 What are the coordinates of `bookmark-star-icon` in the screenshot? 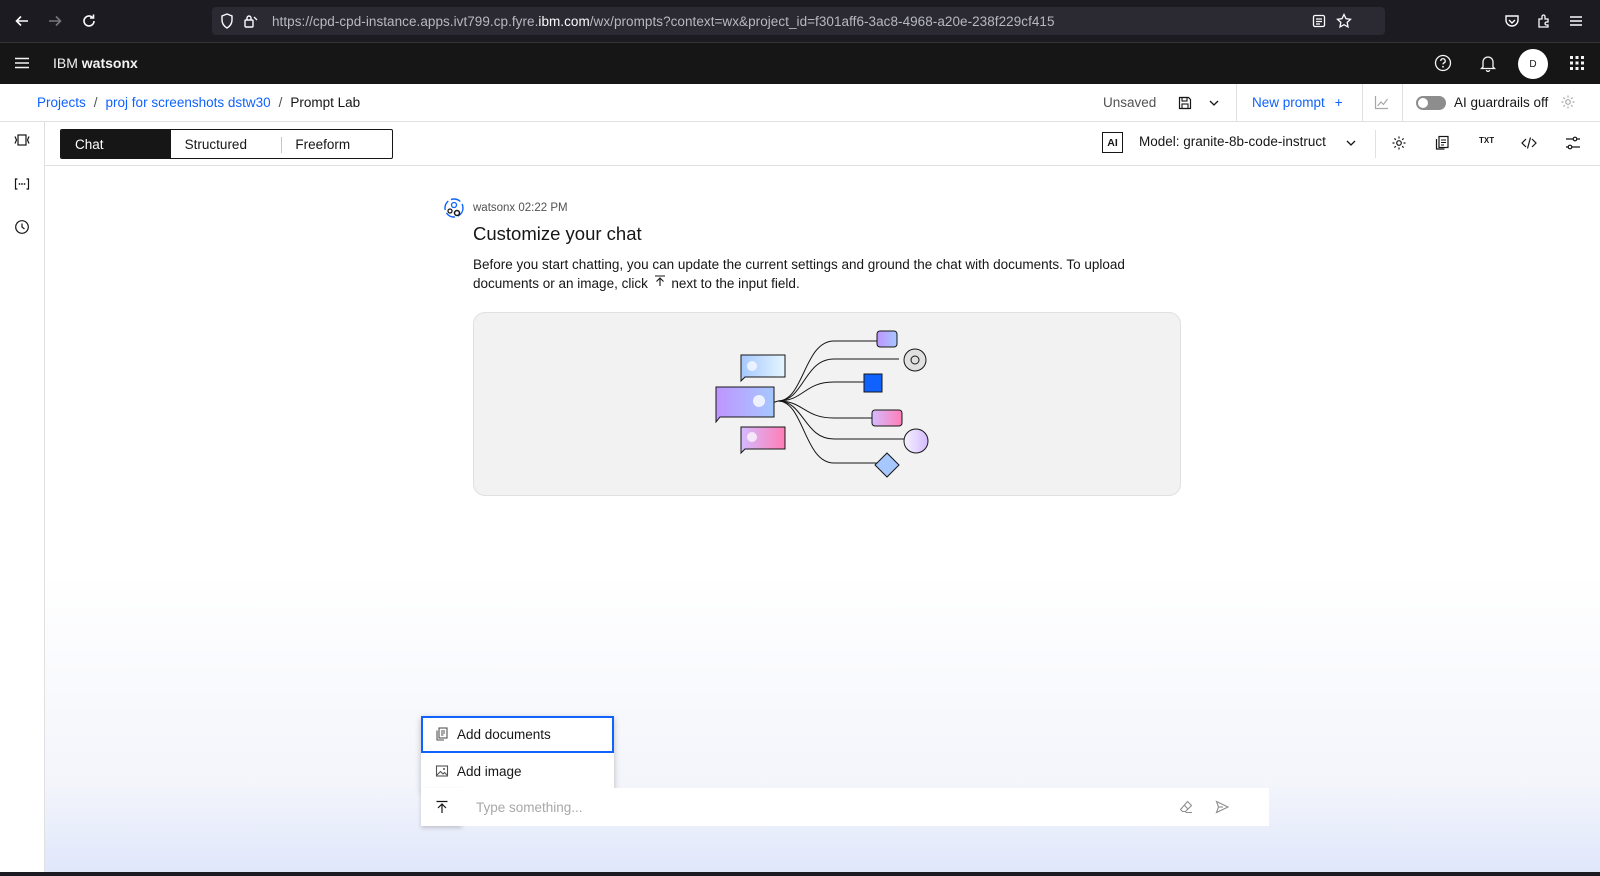 It's located at (1344, 21).